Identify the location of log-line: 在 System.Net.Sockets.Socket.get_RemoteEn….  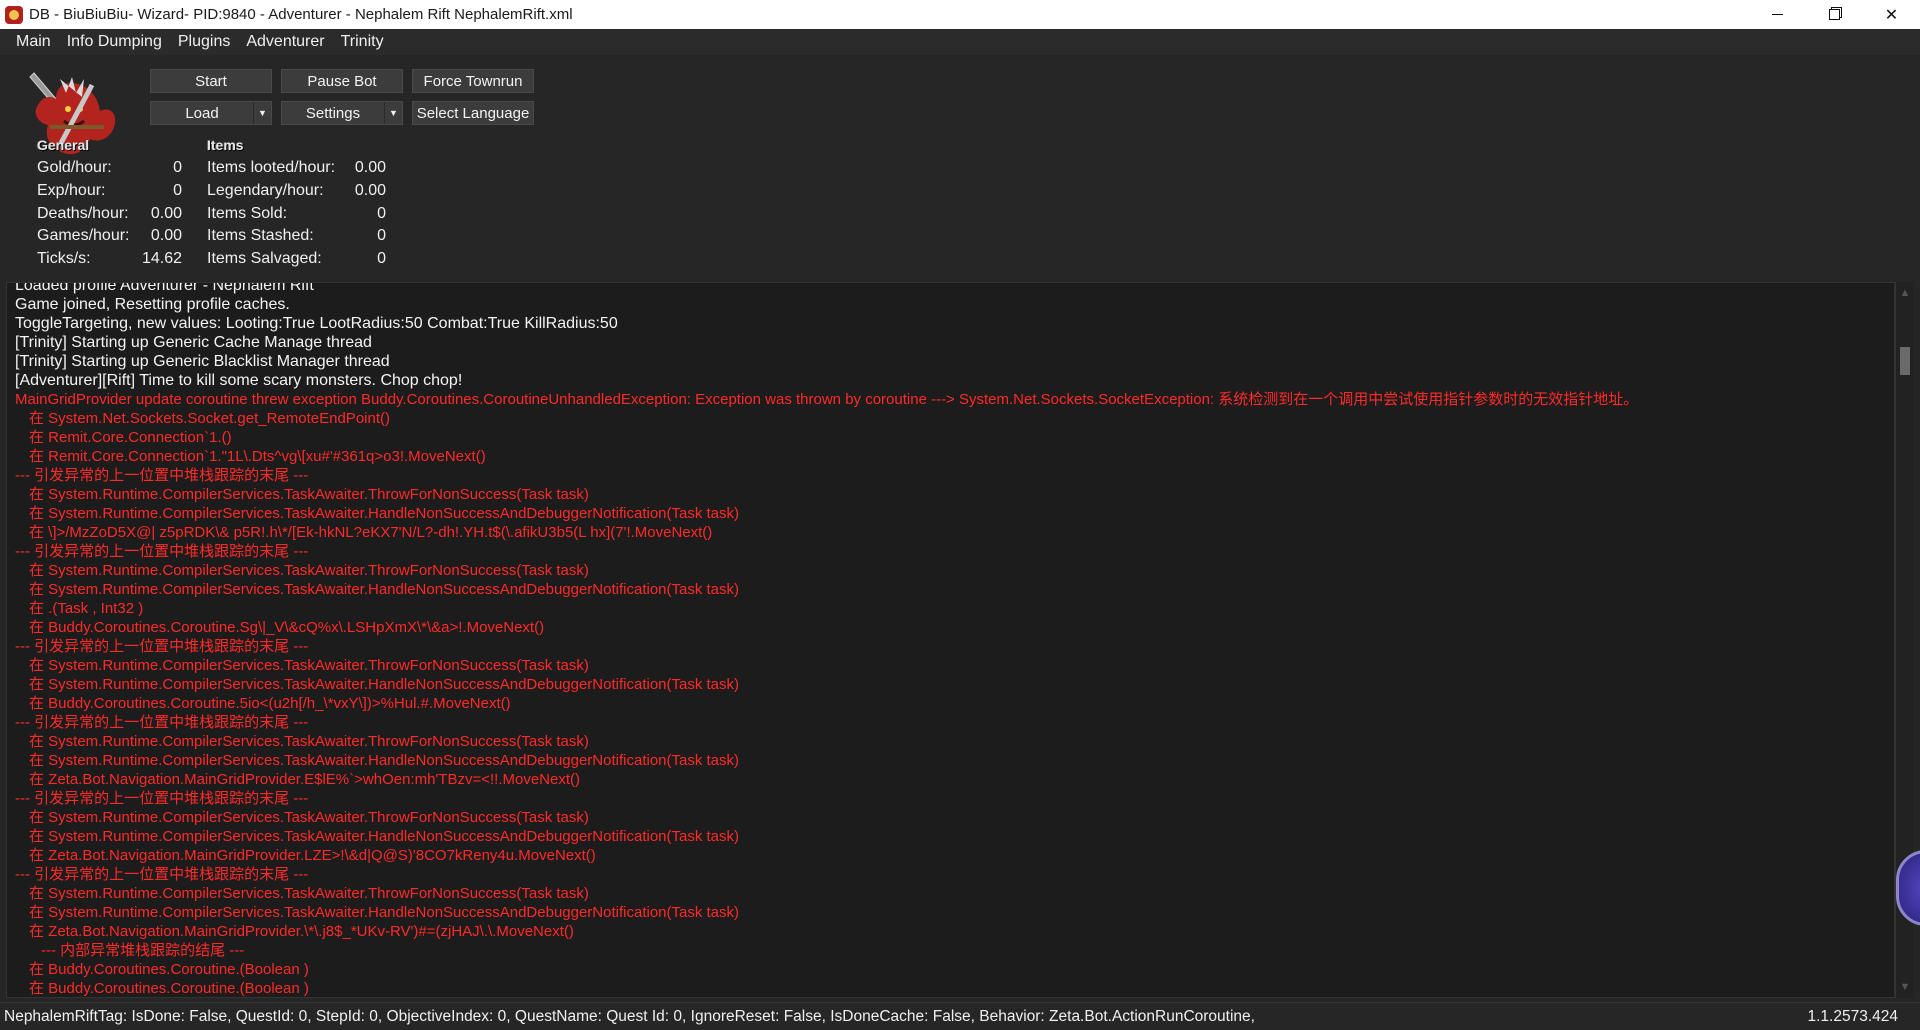
(209, 418).